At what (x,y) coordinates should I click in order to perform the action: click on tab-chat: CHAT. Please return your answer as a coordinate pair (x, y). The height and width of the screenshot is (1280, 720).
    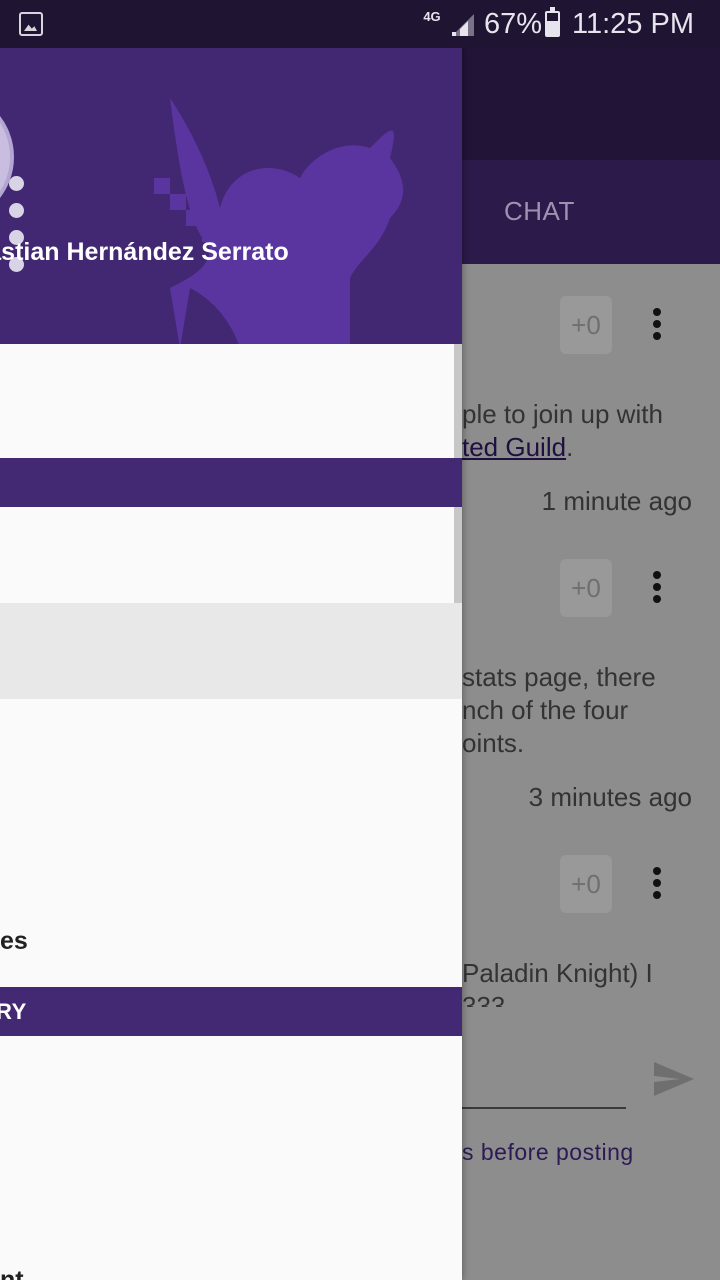
    Looking at the image, I should click on (539, 211).